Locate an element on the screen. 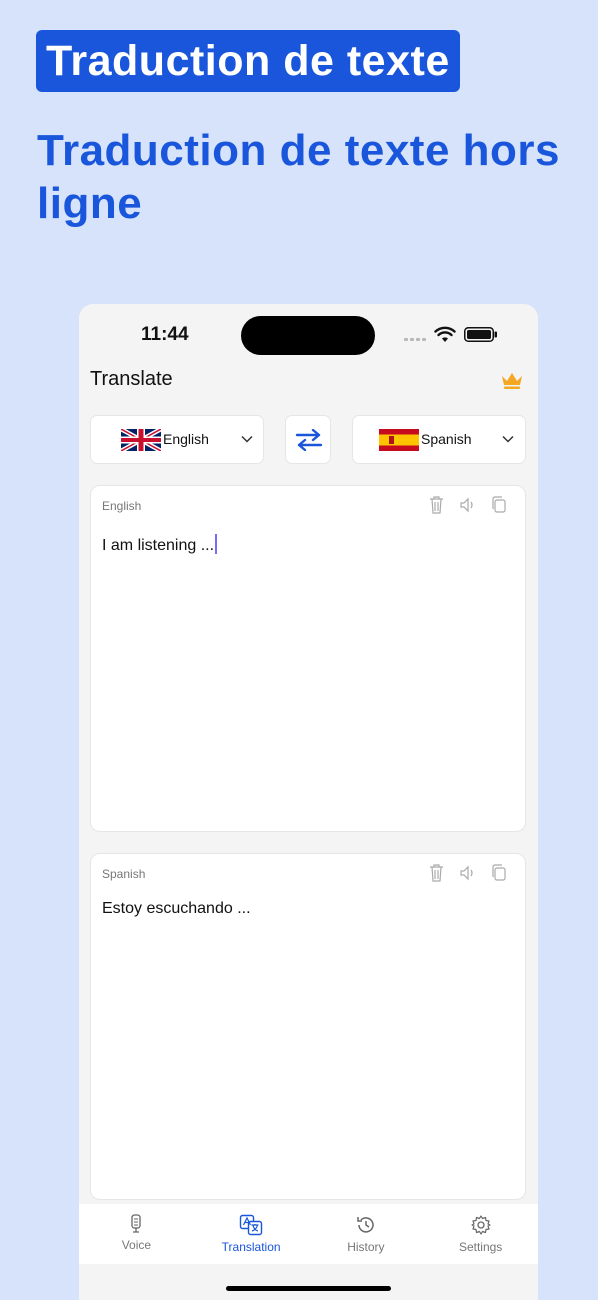  target-language-select: Spanish is located at coordinates (439, 439).